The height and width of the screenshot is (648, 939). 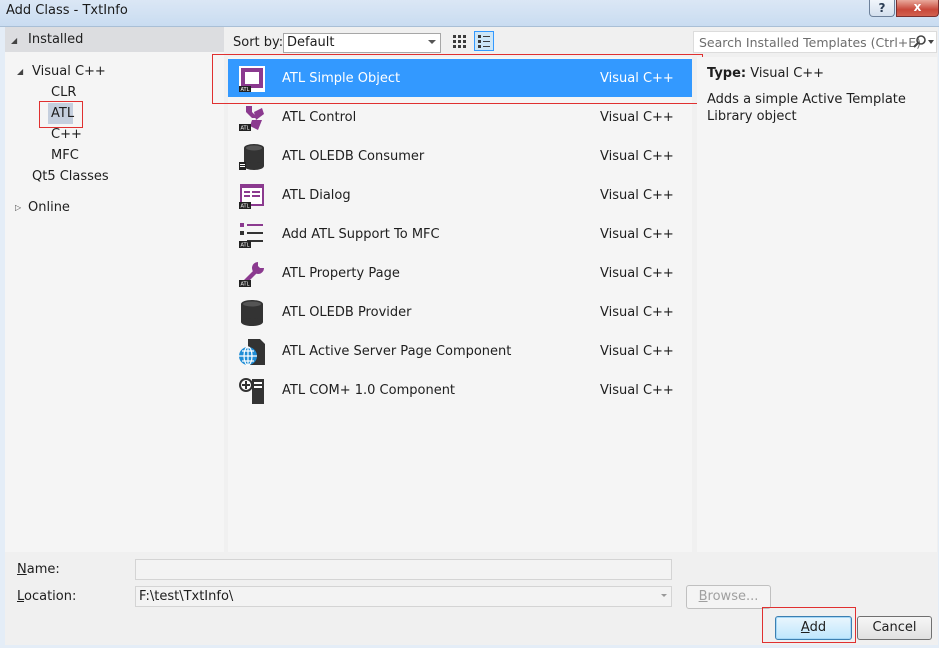 I want to click on template-row-add-atl-support-mfc: ATL Add ATL Support To MFC Visual C++, so click(x=460, y=234).